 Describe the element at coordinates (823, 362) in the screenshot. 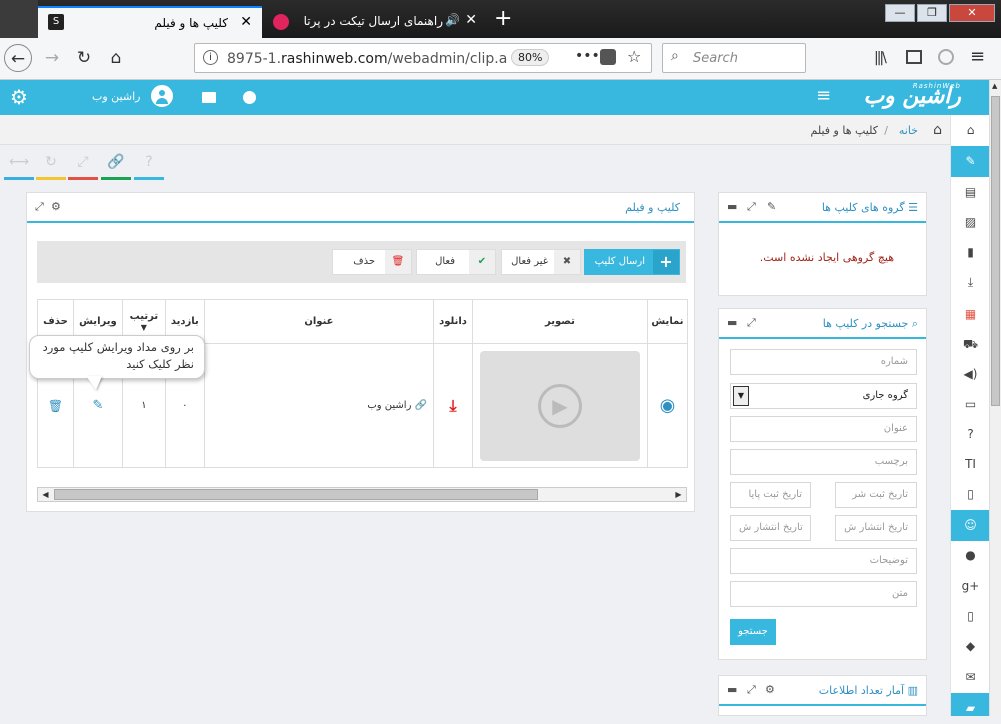

I see `number-input: شماره` at that location.